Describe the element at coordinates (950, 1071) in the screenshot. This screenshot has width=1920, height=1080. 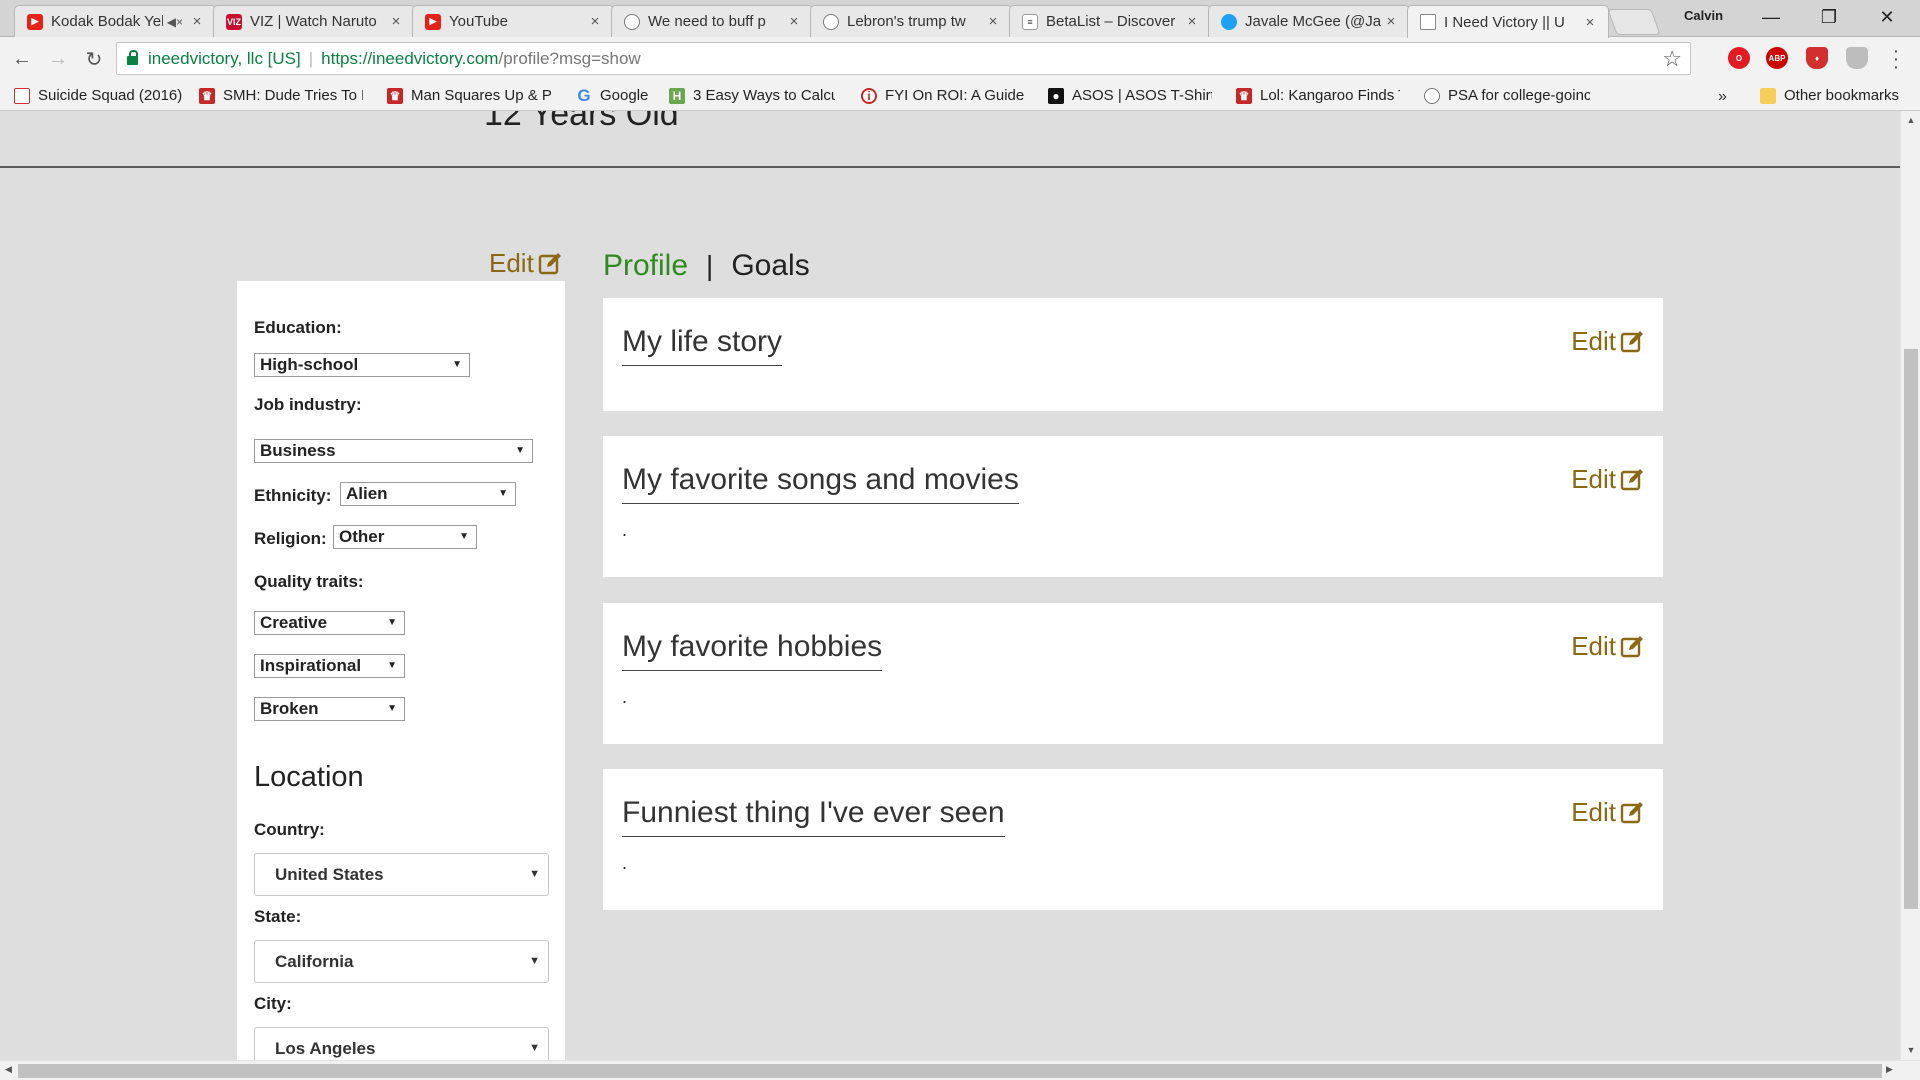
I see `horizontal-scroll-thumb` at that location.